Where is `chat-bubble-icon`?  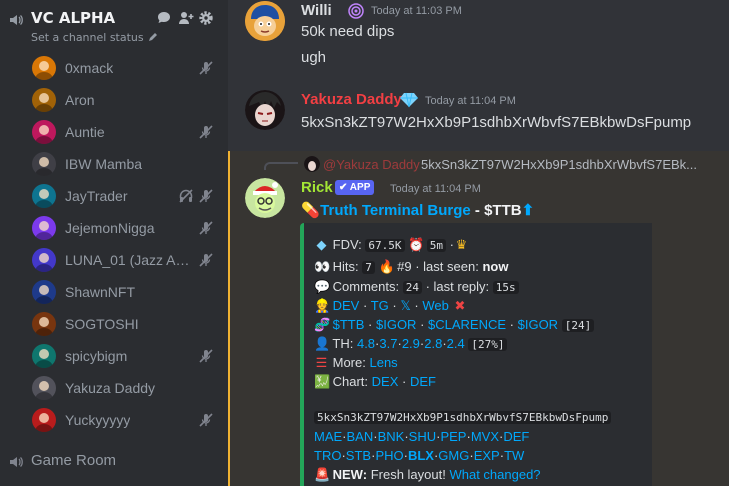 chat-bubble-icon is located at coordinates (164, 18).